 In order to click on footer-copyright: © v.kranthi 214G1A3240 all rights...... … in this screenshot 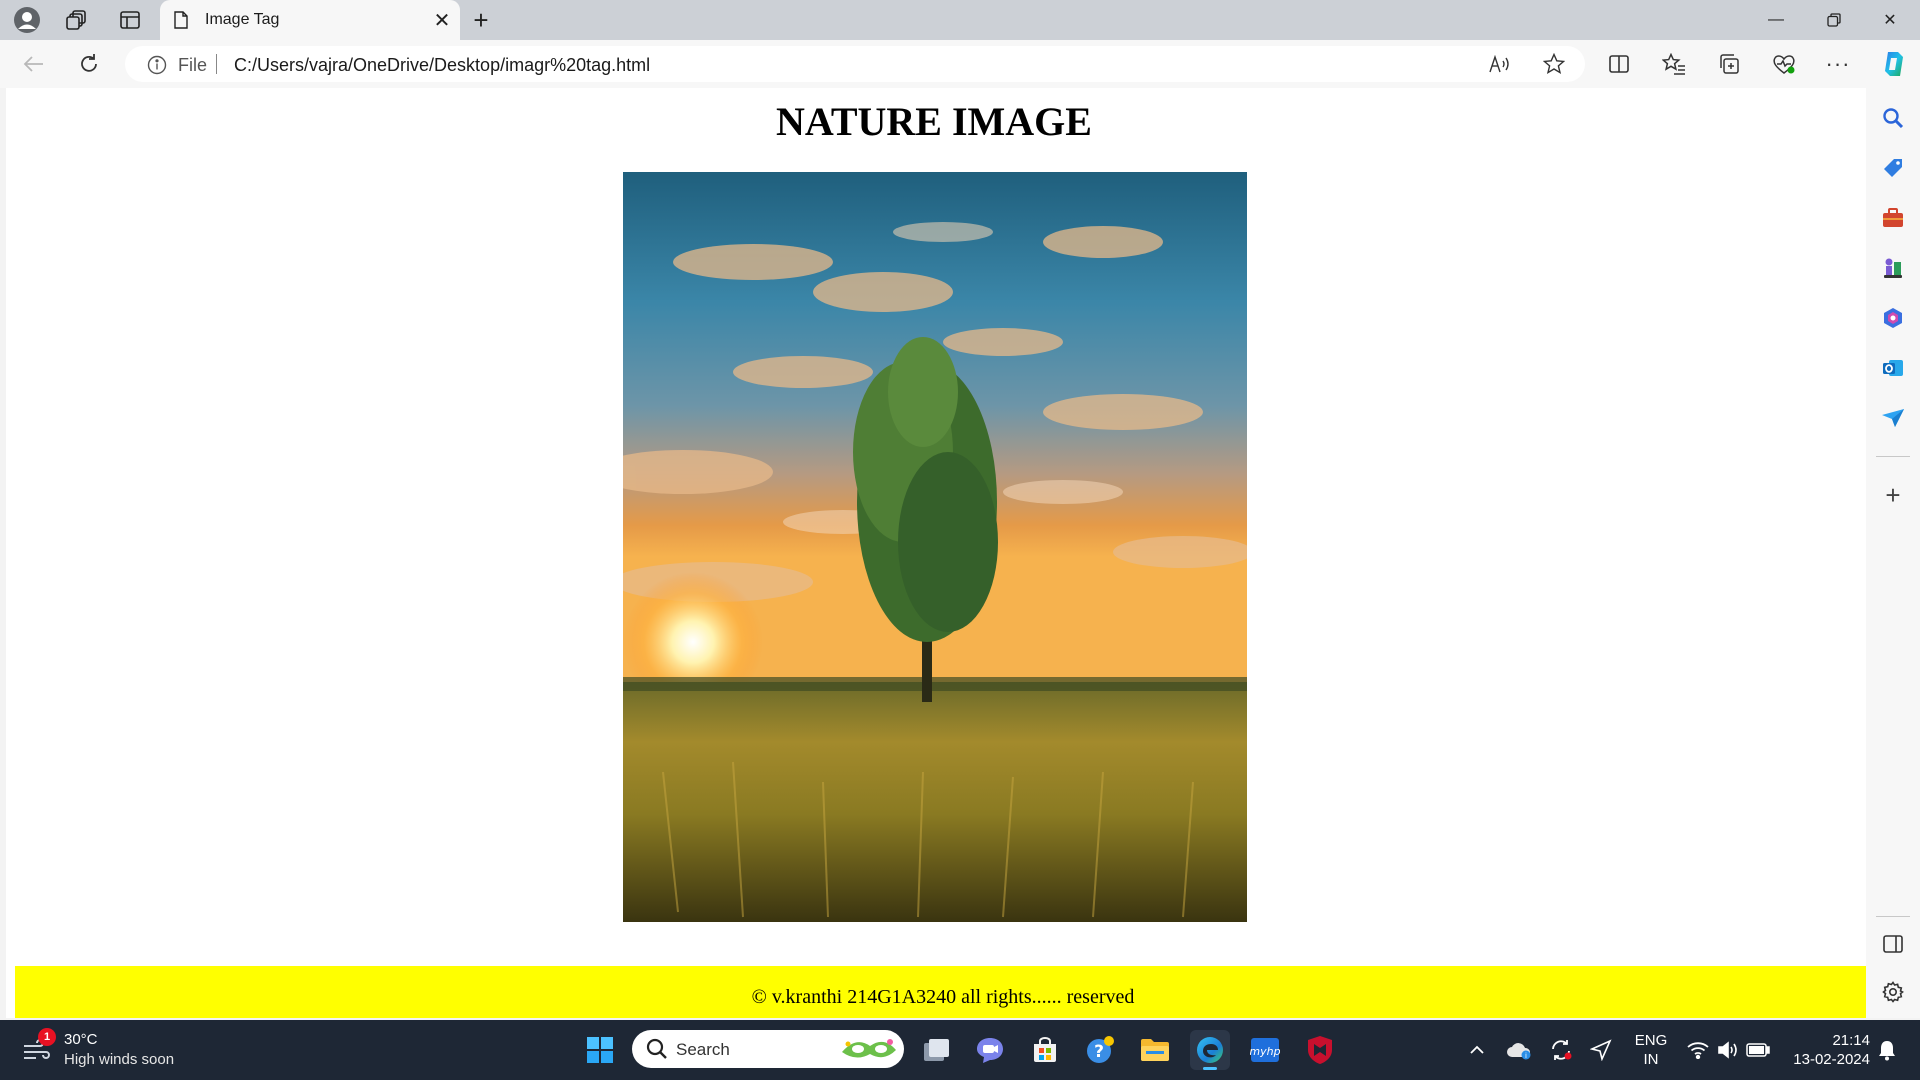, I will do `click(943, 997)`.